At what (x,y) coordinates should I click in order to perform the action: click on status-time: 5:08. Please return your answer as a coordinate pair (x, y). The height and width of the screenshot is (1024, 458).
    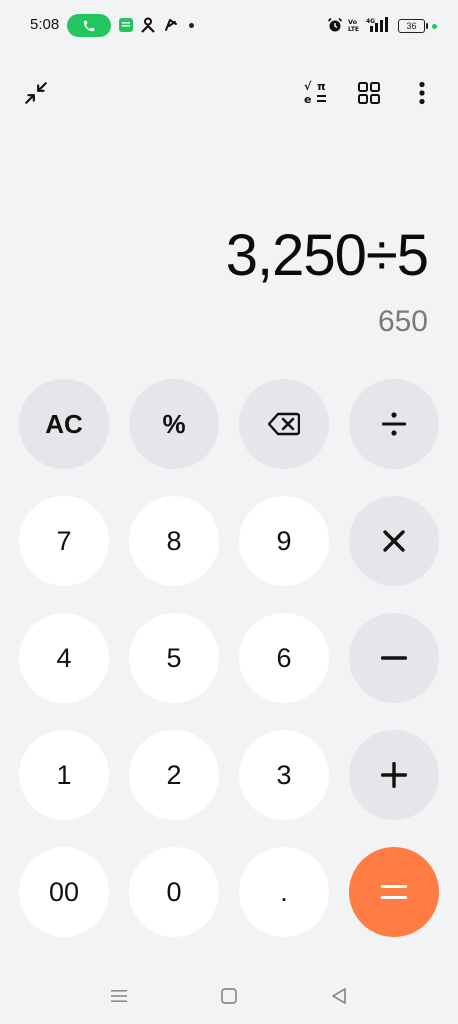
    Looking at the image, I should click on (45, 24).